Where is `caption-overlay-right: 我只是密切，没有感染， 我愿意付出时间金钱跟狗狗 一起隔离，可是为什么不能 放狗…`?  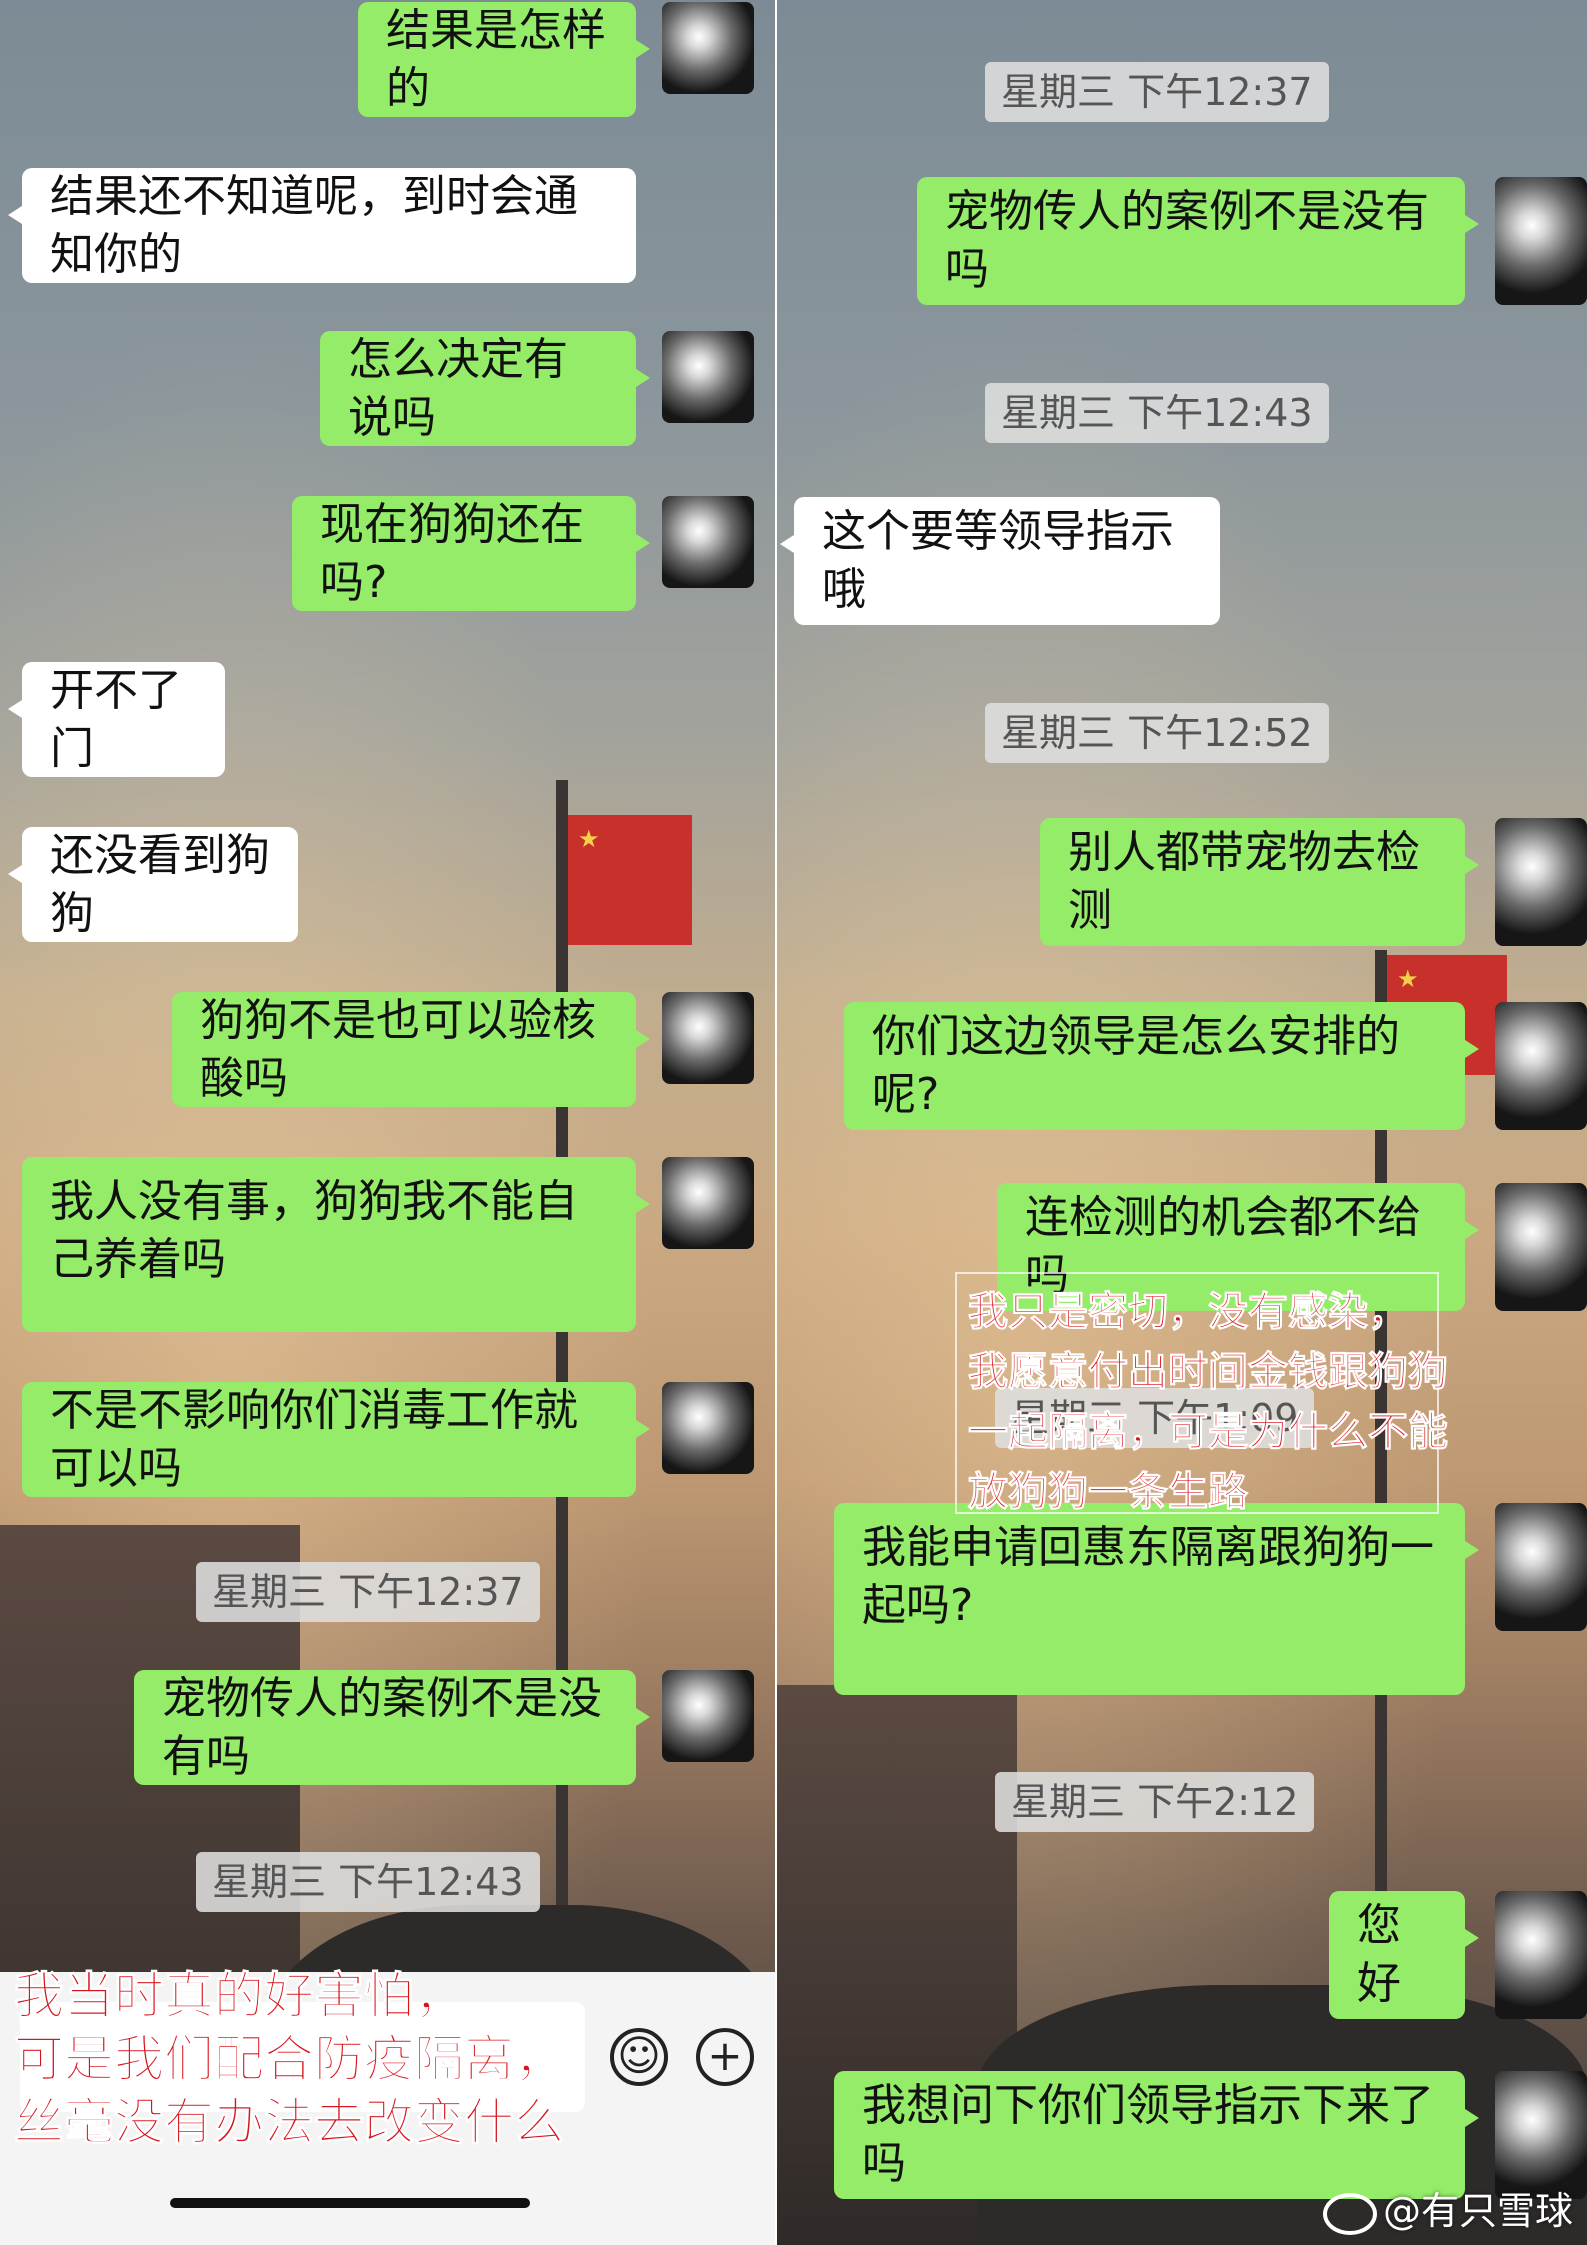
caption-overlay-right: 我只是密切，没有感染， 我愿意付出时间金钱跟狗狗 一起隔离，可是为什么不能 放狗… is located at coordinates (1208, 1402).